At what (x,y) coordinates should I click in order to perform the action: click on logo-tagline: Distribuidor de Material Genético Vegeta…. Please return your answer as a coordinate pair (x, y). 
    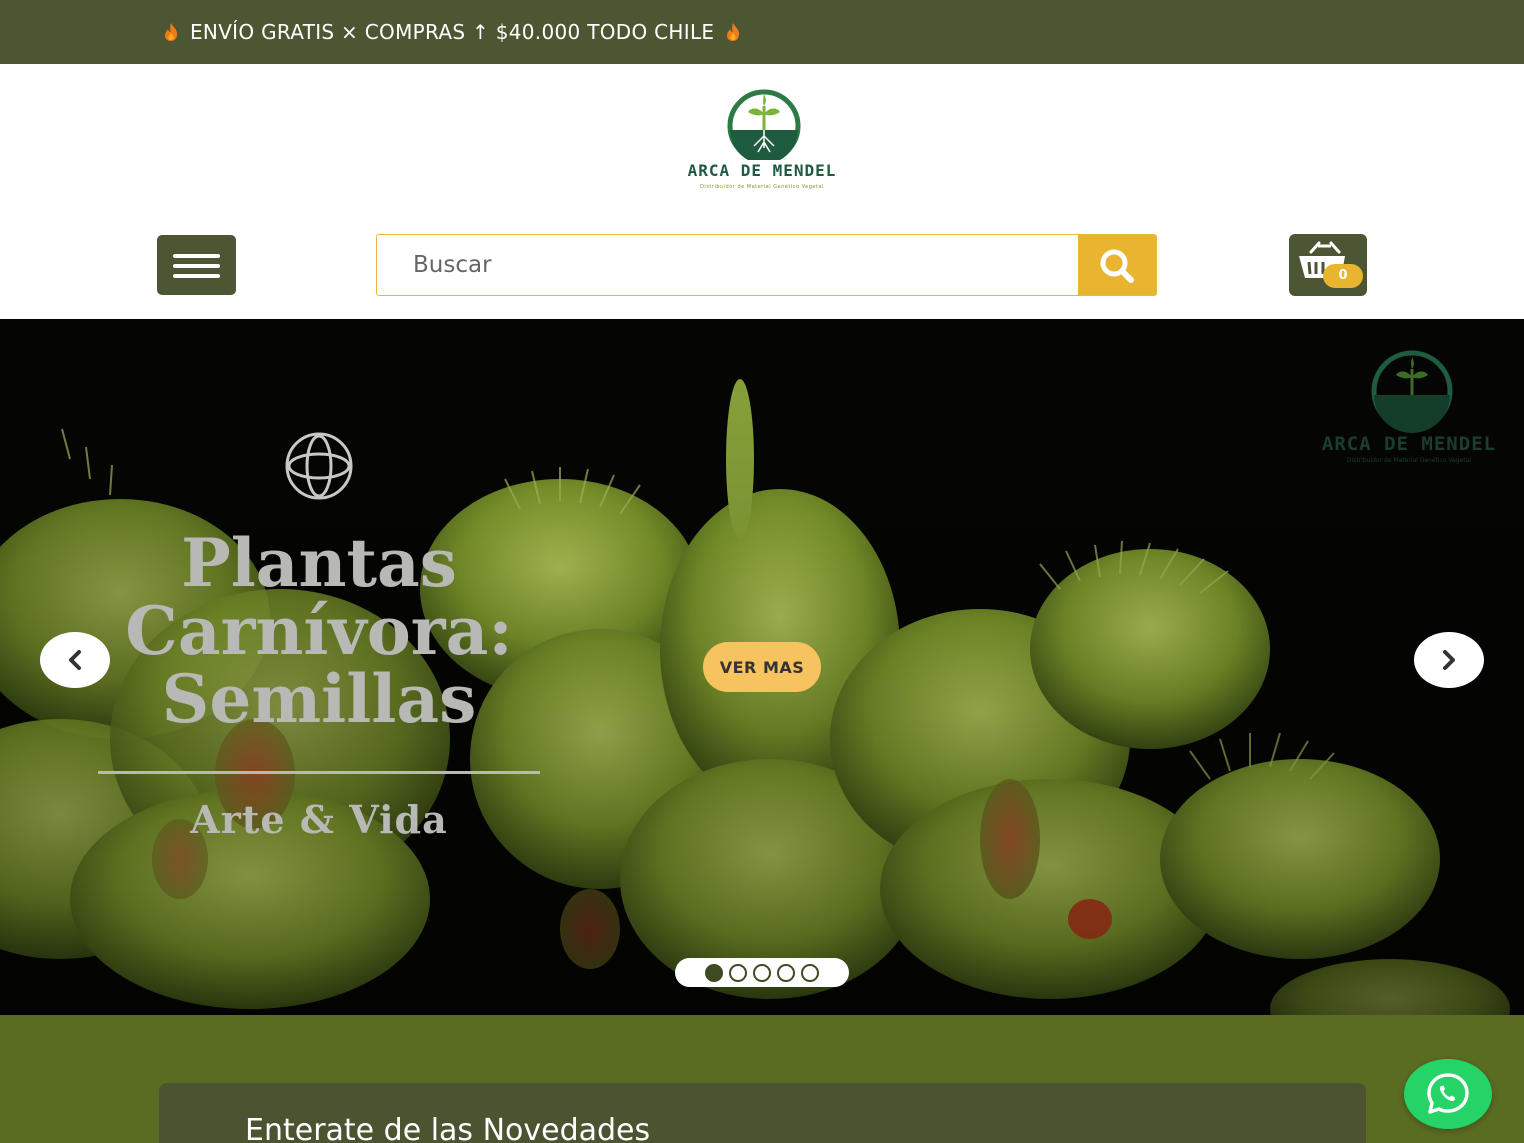
    Looking at the image, I should click on (762, 187).